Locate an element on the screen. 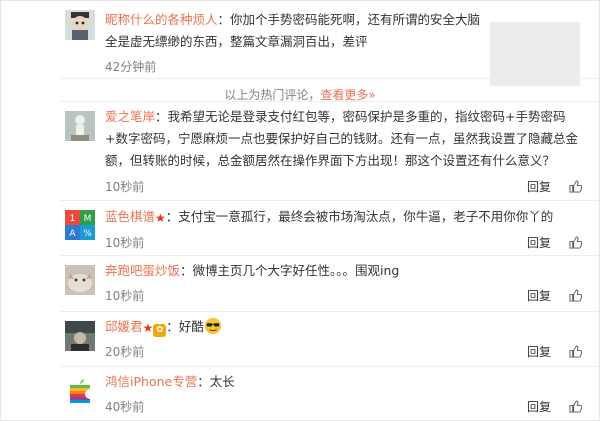 The width and height of the screenshot is (600, 421). view-more-link: 查看更多» is located at coordinates (347, 95).